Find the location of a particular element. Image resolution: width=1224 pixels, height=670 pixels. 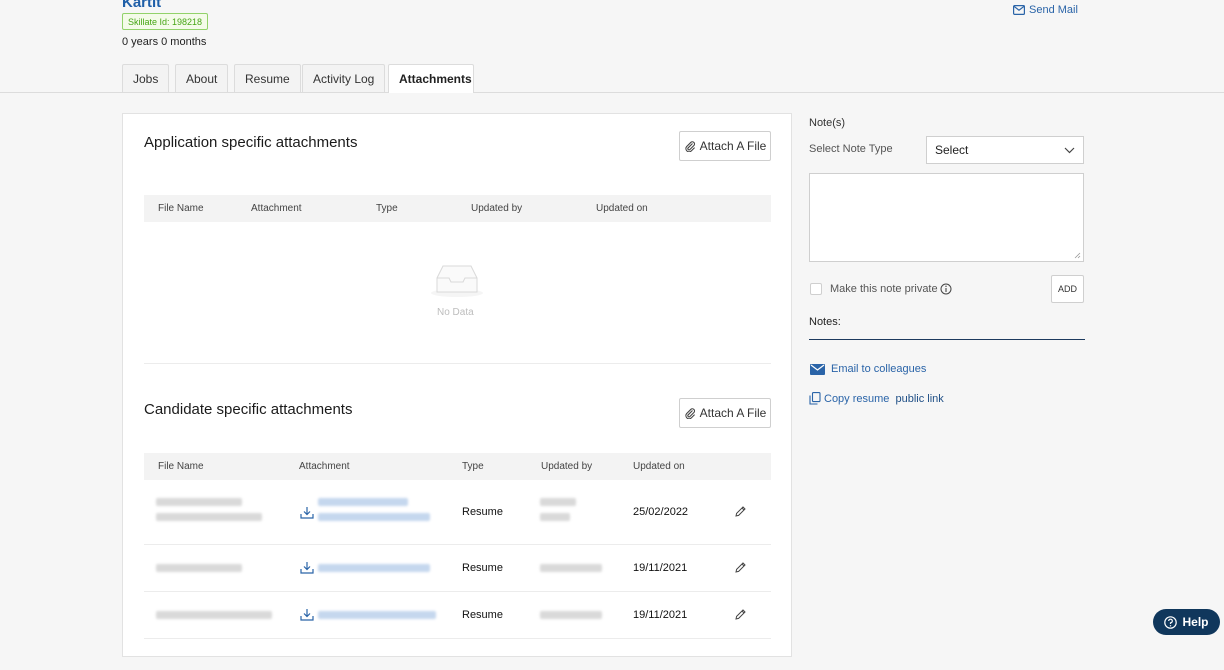

tabs-divider is located at coordinates (612, 92).